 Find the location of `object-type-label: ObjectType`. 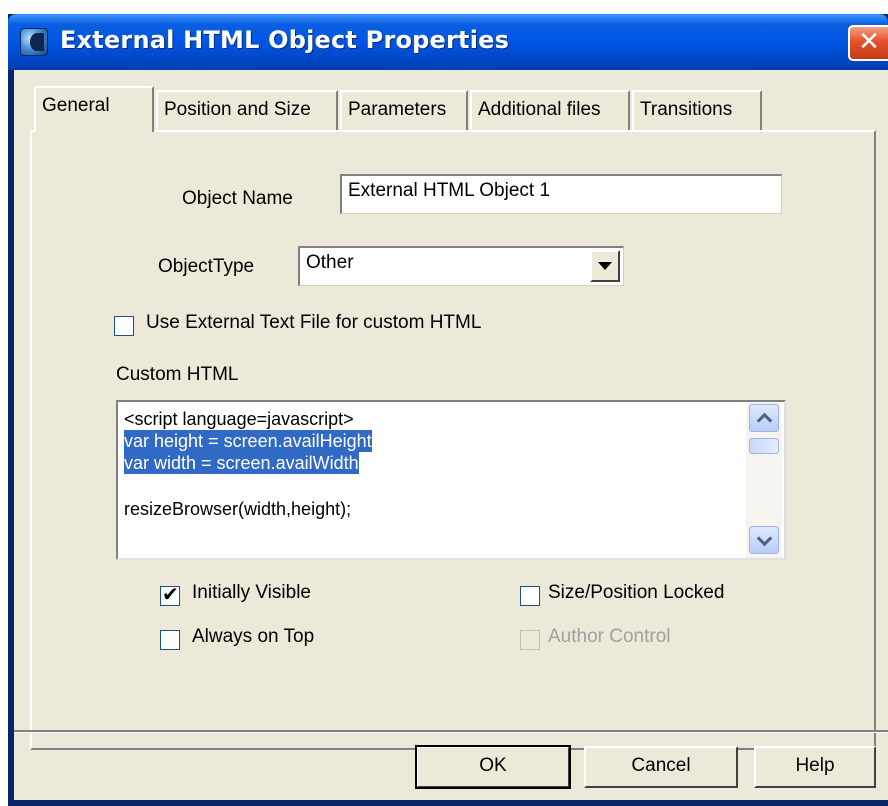

object-type-label: ObjectType is located at coordinates (206, 266).